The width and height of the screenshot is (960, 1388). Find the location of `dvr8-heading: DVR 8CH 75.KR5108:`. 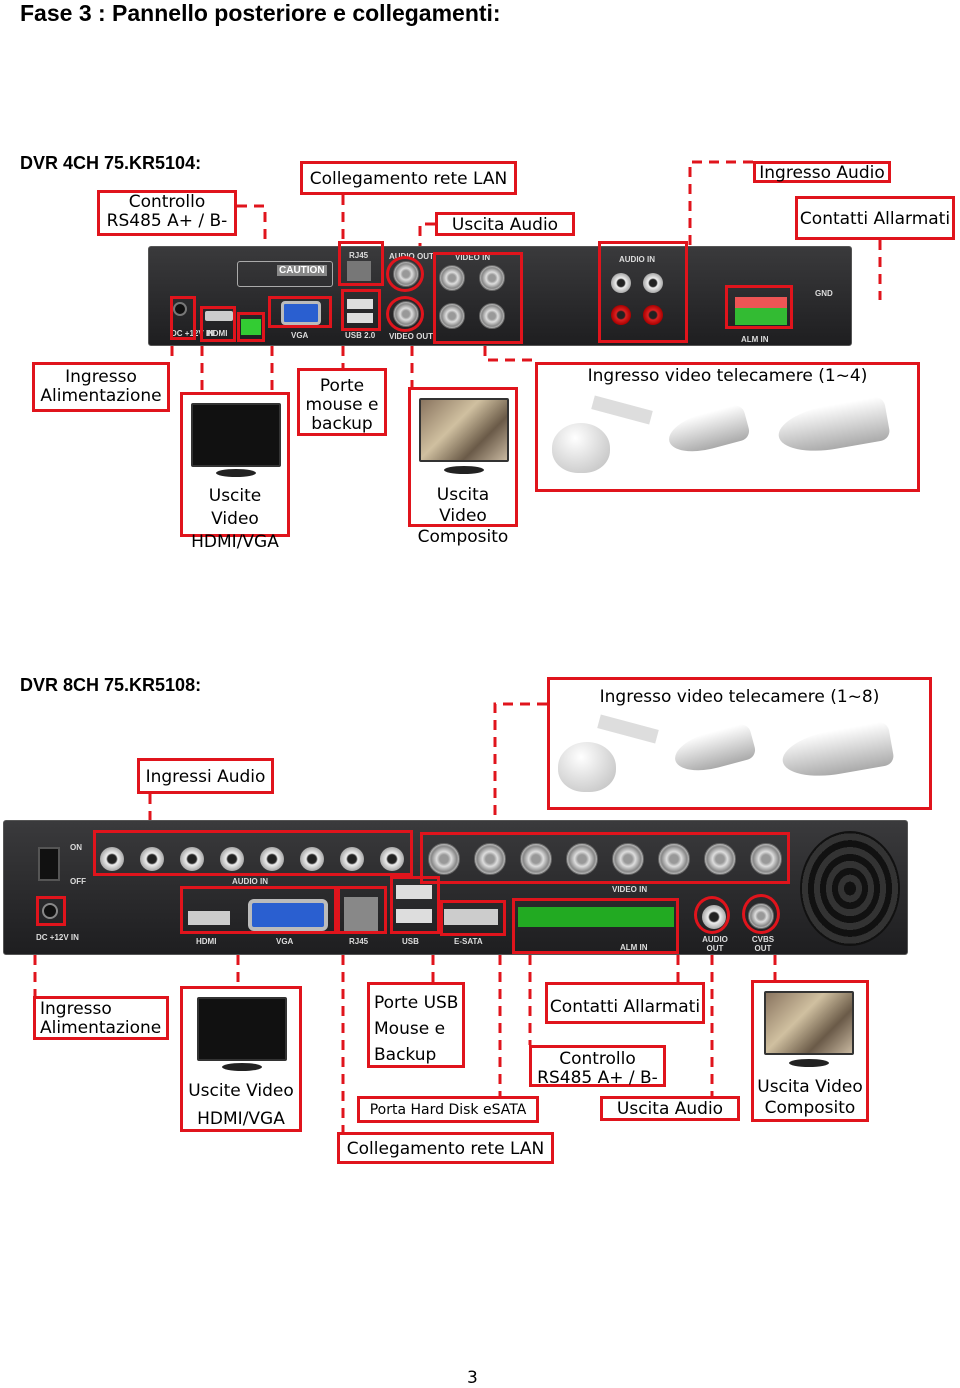

dvr8-heading: DVR 8CH 75.KR5108: is located at coordinates (111, 685).